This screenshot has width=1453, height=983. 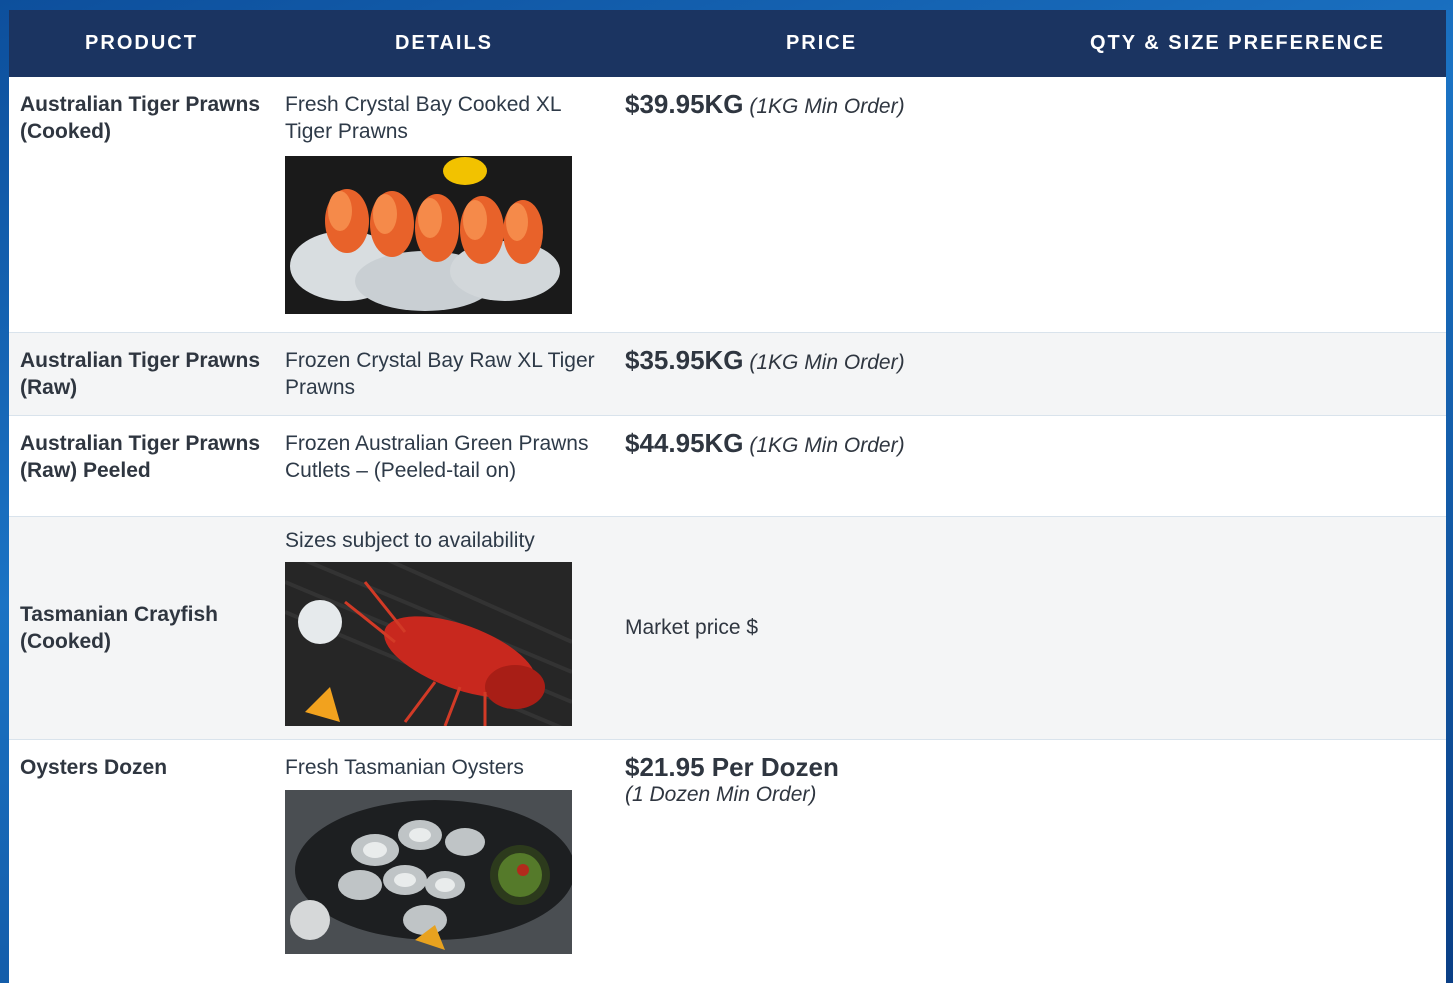 What do you see at coordinates (423, 118) in the screenshot?
I see `product-detail: Fresh Crystal Bay Cooked XL Tiger Prawns` at bounding box center [423, 118].